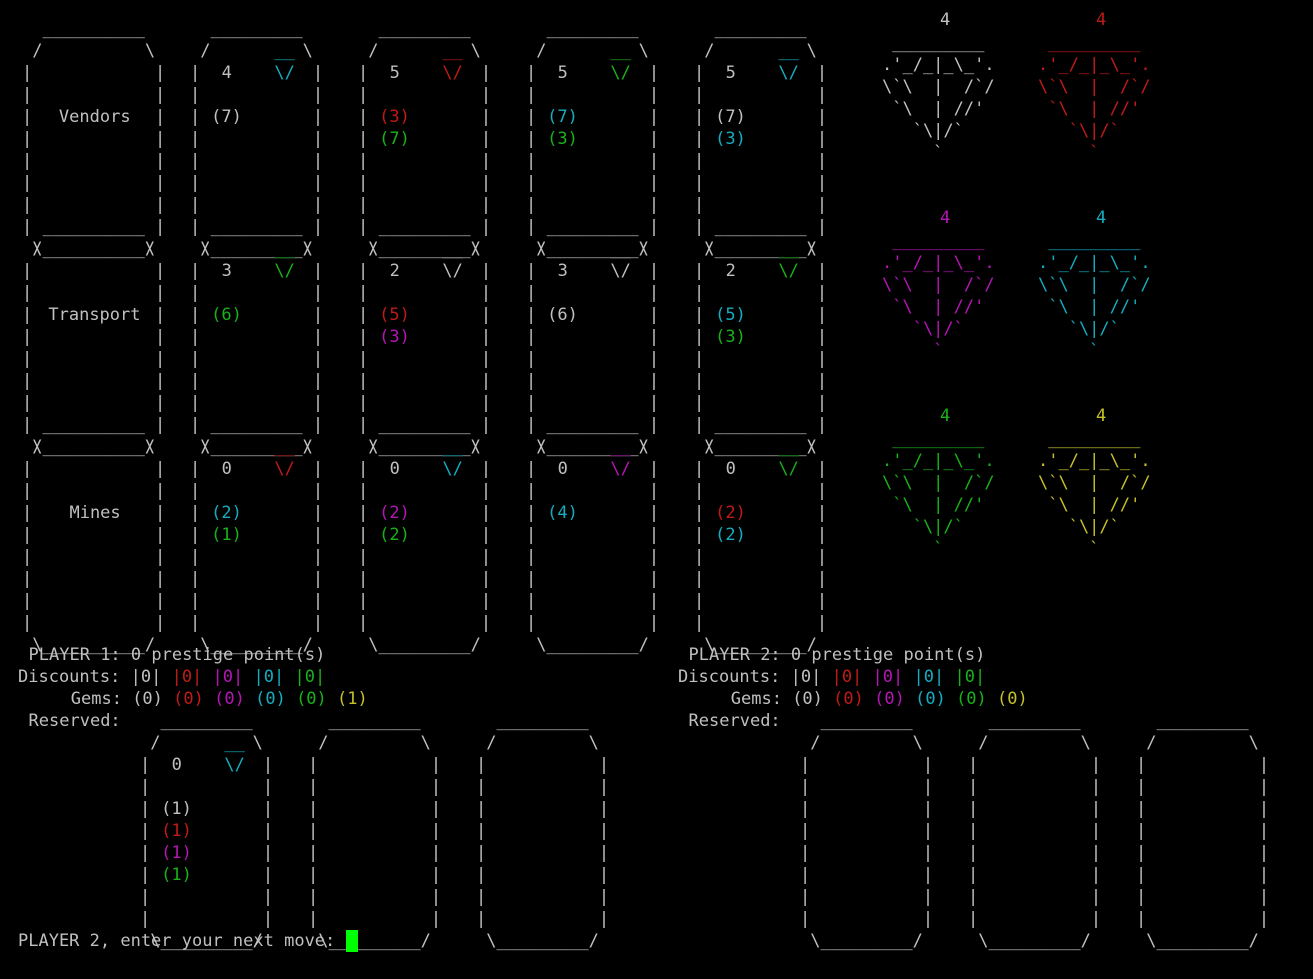 The width and height of the screenshot is (1313, 979). I want to click on player-header: PLAYER 2: 0 prestige point(s), so click(837, 655).